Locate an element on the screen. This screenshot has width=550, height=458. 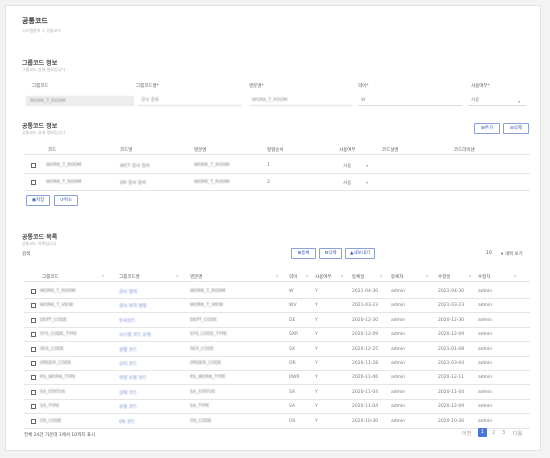
eng-name-cell: WORK_T_ROOM is located at coordinates (207, 291).